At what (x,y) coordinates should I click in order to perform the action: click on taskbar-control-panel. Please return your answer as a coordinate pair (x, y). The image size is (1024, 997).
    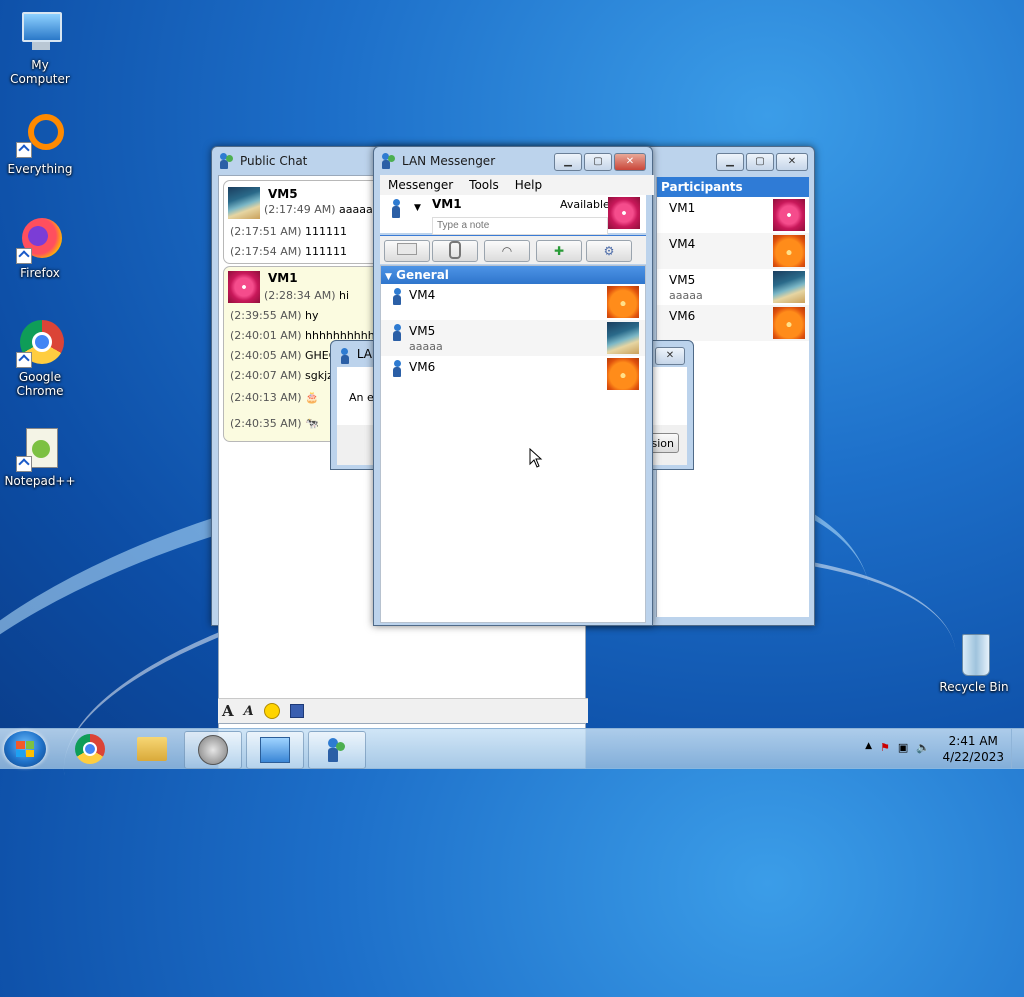
    Looking at the image, I should click on (275, 750).